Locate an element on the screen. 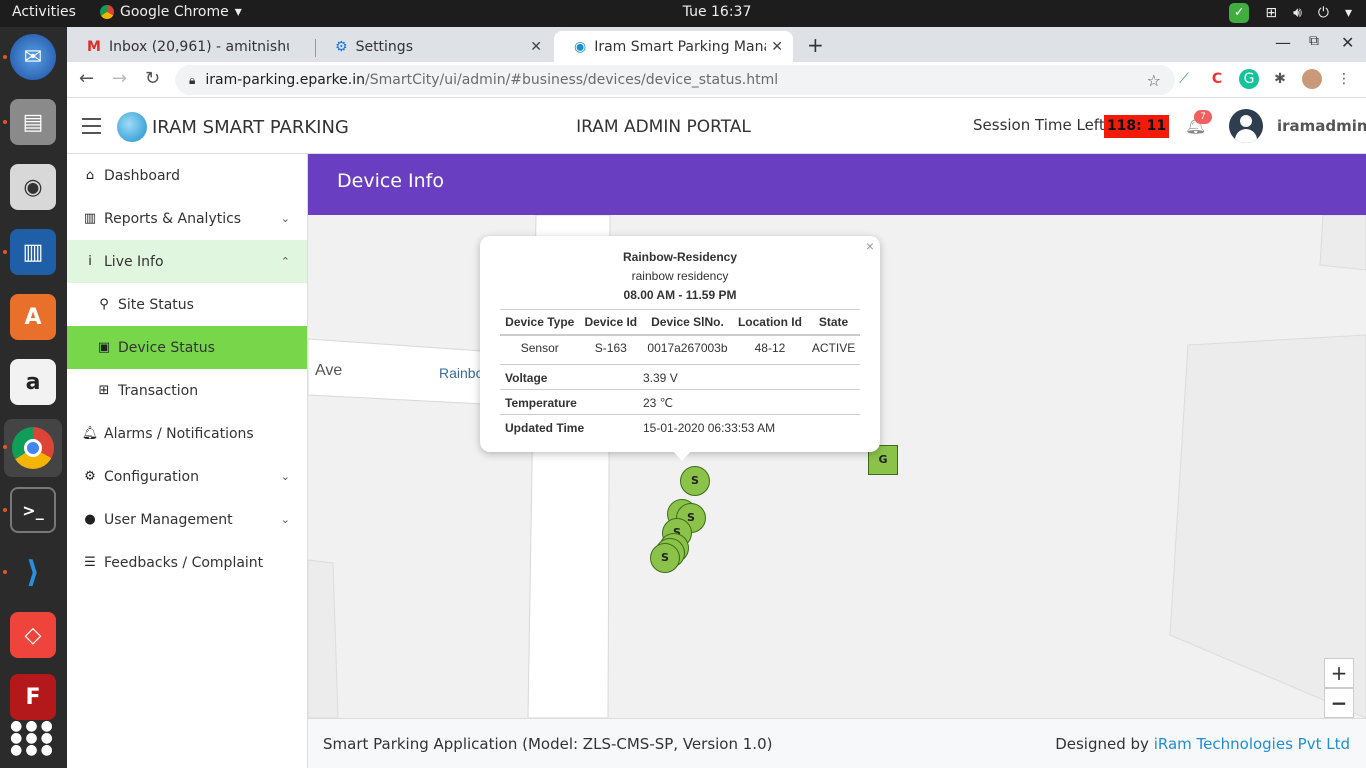 This screenshot has width=1366, height=768. sidebar-item-reports: ▥ Reports & Analytics ⌄ is located at coordinates (187, 218).